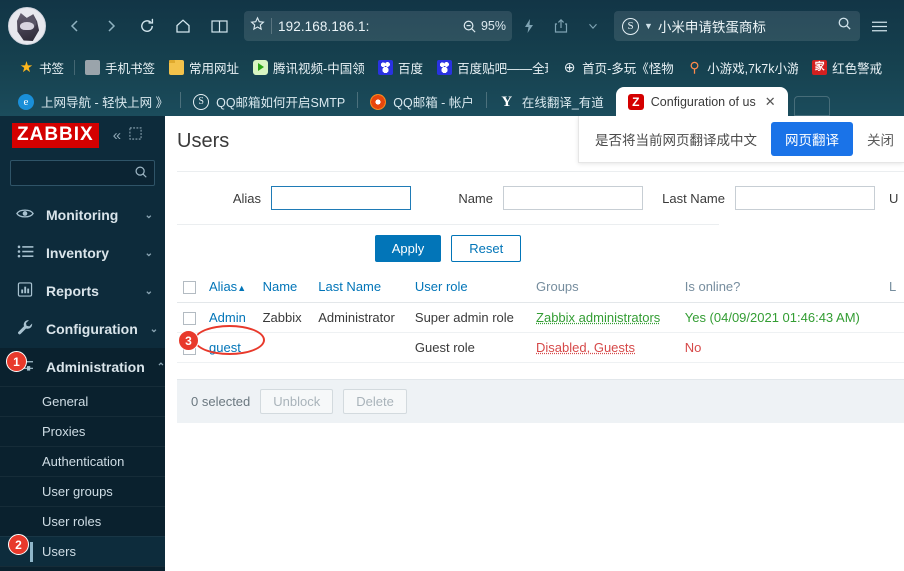  I want to click on skin-icon, so click(901, 26).